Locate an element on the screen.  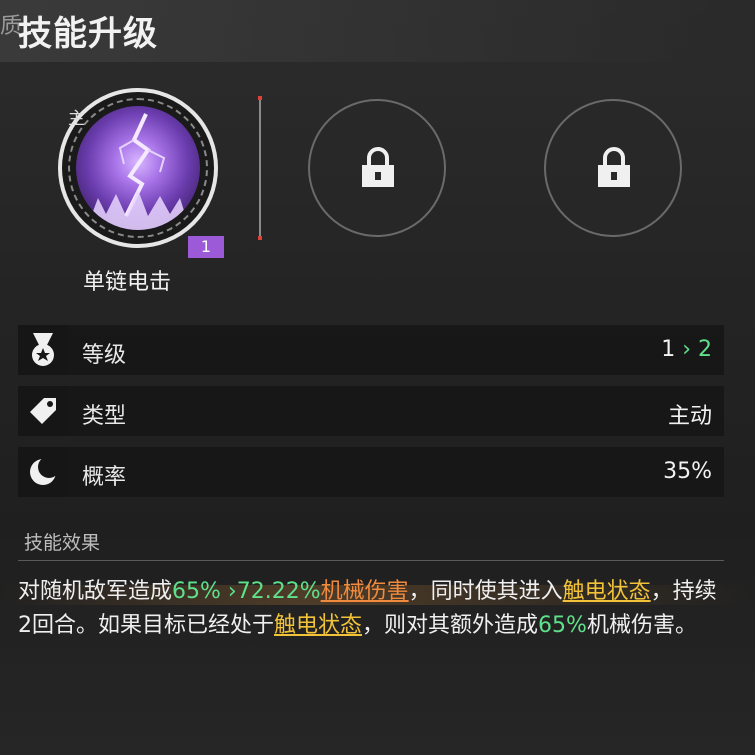
stat-value: 主动 is located at coordinates (689, 416).